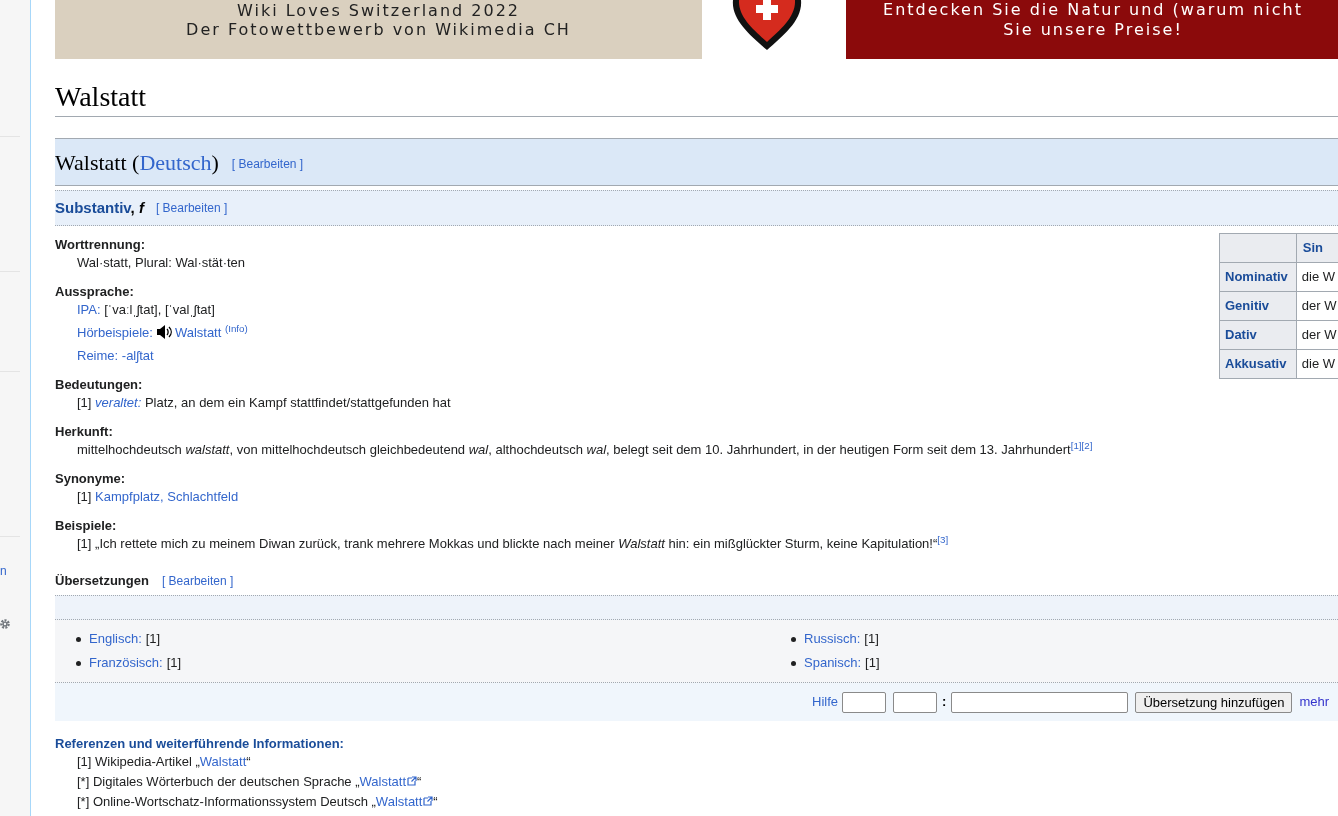 The width and height of the screenshot is (1338, 816). What do you see at coordinates (118, 402) in the screenshot?
I see `link: veraltet:` at bounding box center [118, 402].